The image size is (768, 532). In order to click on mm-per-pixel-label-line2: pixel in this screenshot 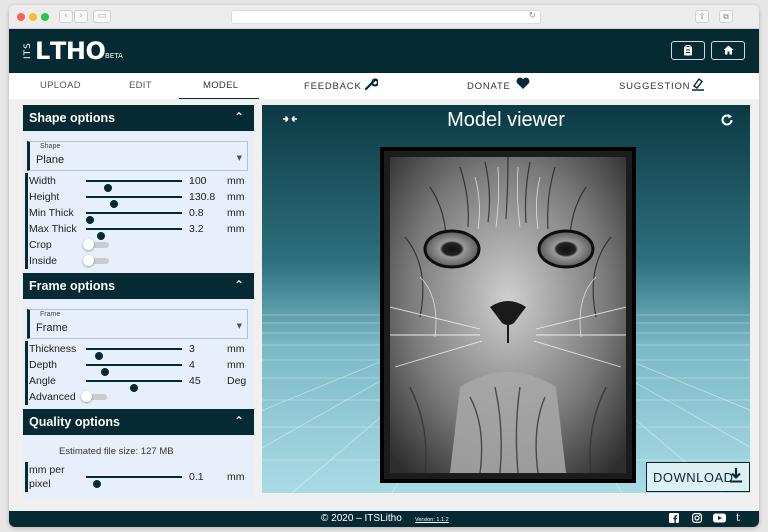, I will do `click(40, 484)`.